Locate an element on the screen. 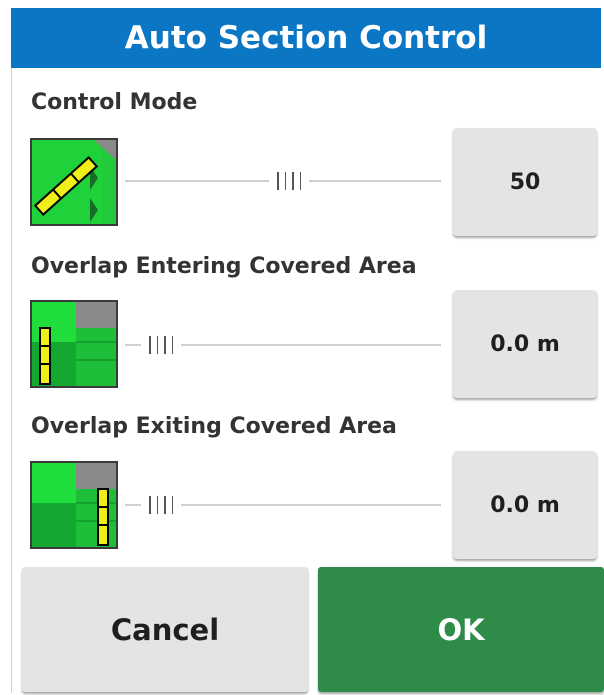  control-mode-icon is located at coordinates (74, 182).